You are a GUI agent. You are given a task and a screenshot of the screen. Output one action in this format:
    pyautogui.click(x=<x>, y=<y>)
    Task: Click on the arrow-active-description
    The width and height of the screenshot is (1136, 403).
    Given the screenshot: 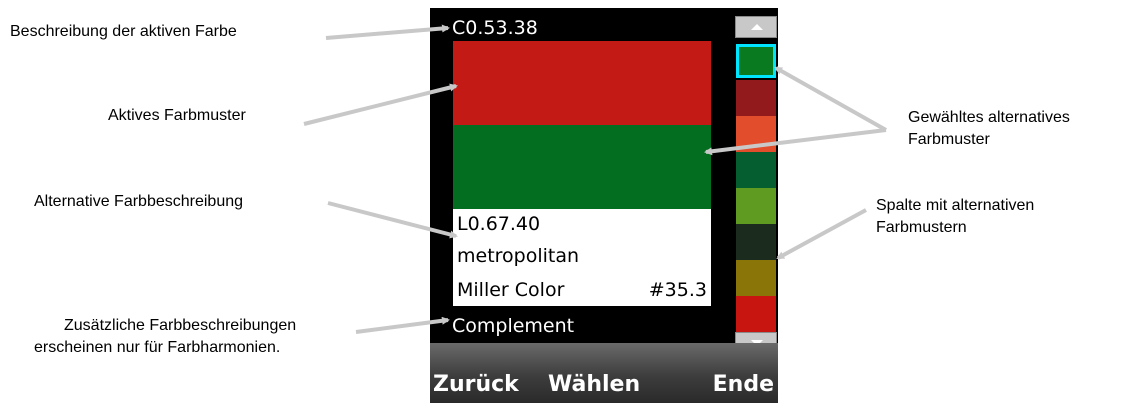 What is the action you would take?
    pyautogui.click(x=387, y=32)
    